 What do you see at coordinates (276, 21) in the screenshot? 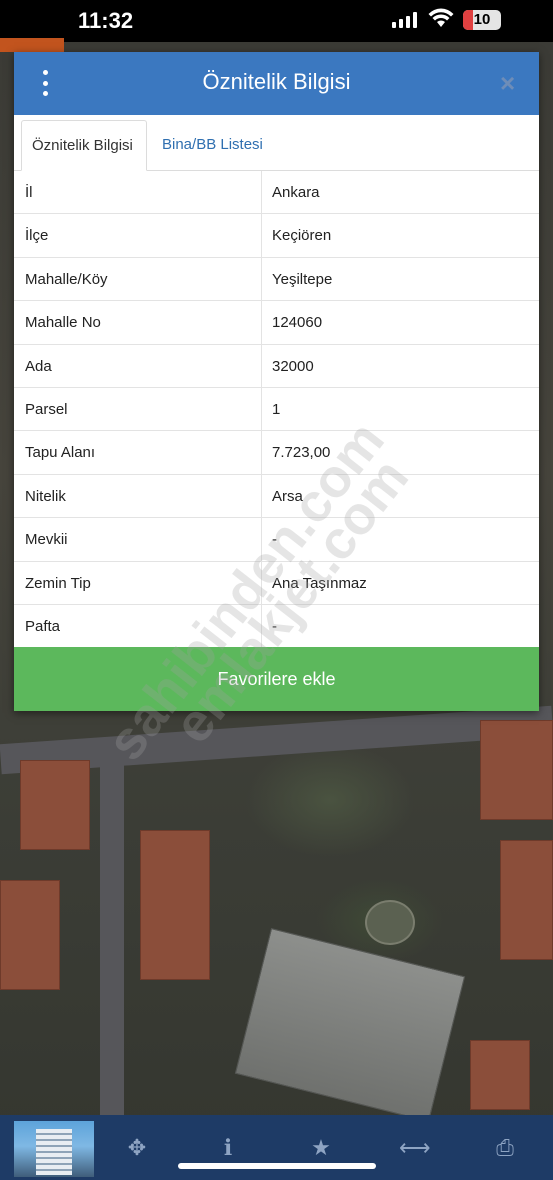
I see `status-bar: 11:32 10` at bounding box center [276, 21].